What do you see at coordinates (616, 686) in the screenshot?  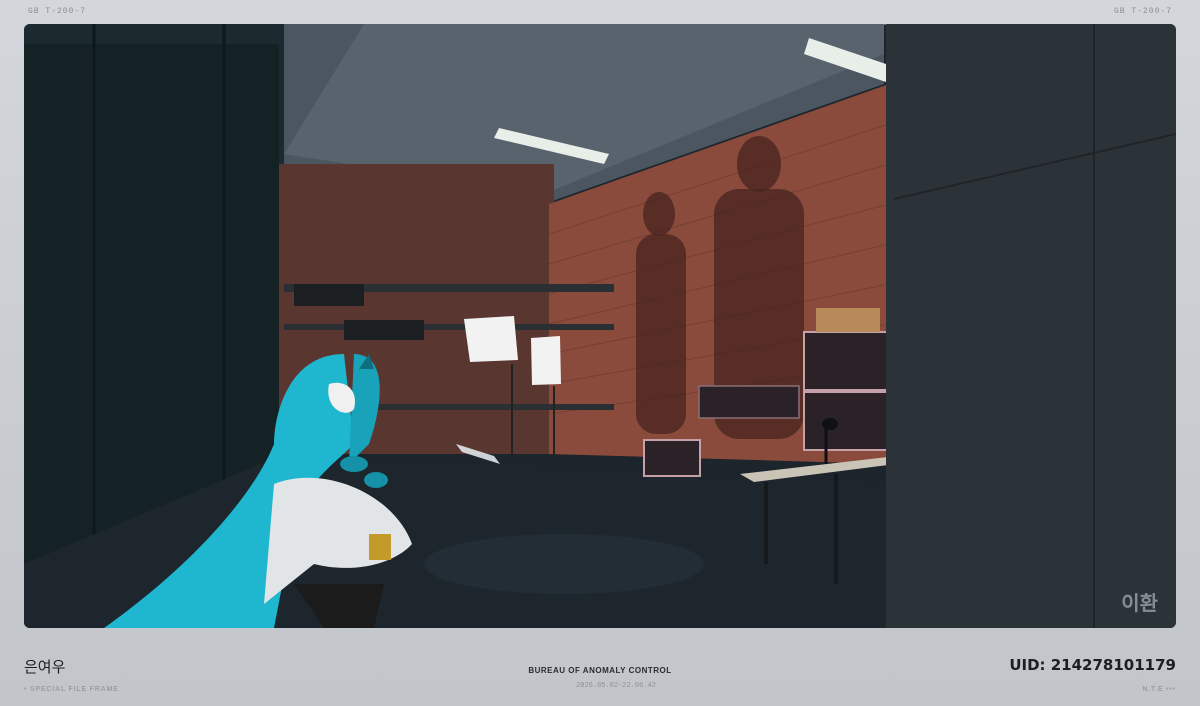 I see `capture-timestamp: 2026.05.02-22.06.42` at bounding box center [616, 686].